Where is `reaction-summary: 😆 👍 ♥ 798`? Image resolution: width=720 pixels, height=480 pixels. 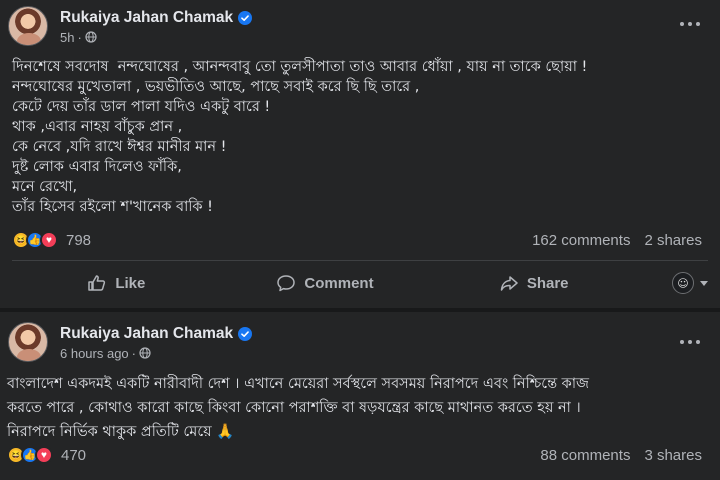
reaction-summary: 😆 👍 ♥ 798 is located at coordinates (51, 240).